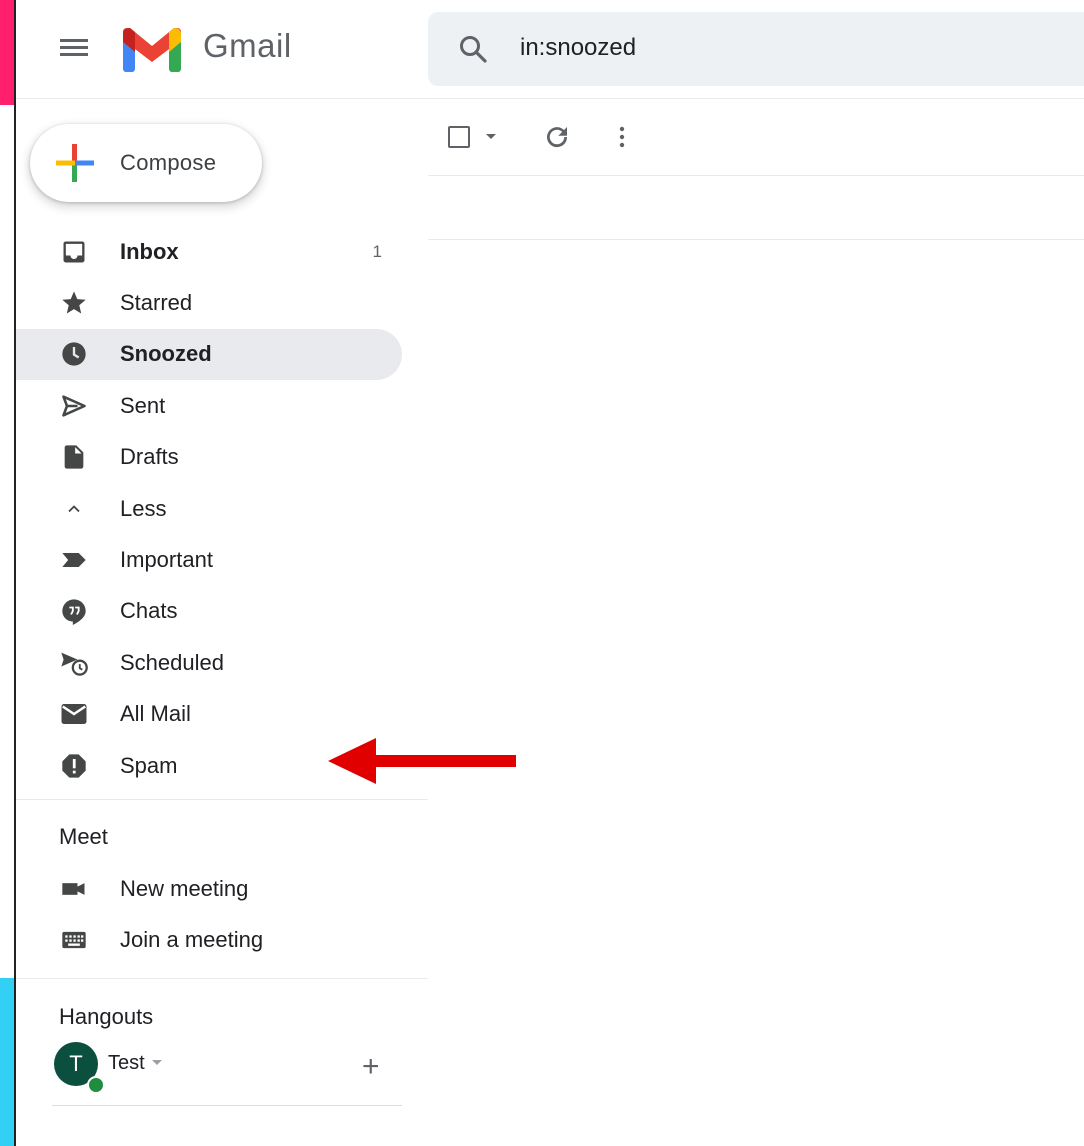 The height and width of the screenshot is (1146, 1084). Describe the element at coordinates (756, 49) in the screenshot. I see `search-bar: in:snoozed` at that location.